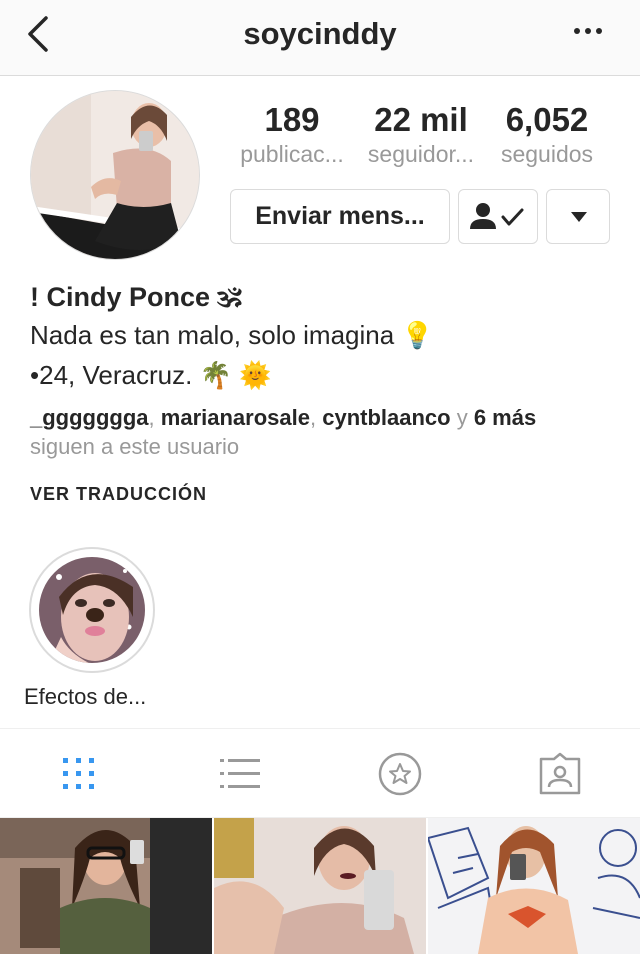 The height and width of the screenshot is (969, 640). I want to click on tab-saved, so click(400, 774).